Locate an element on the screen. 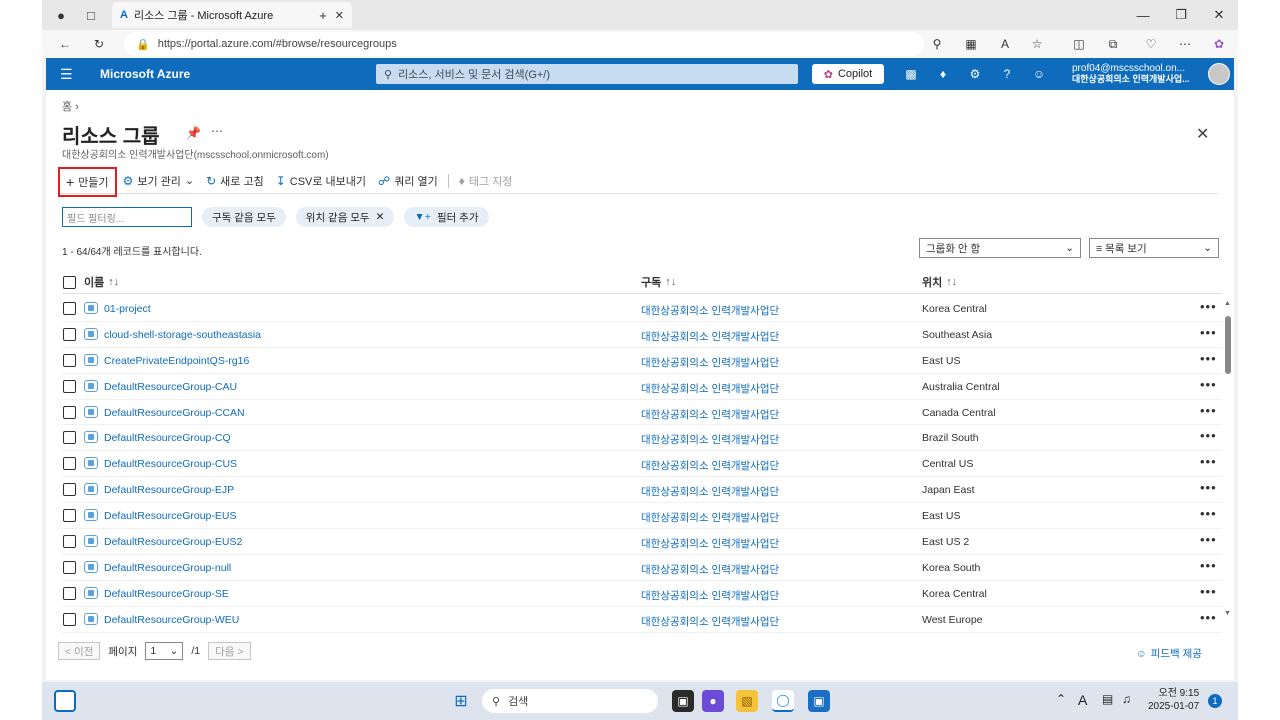 This screenshot has height=720, width=1280. ime-indicator: A is located at coordinates (1082, 700).